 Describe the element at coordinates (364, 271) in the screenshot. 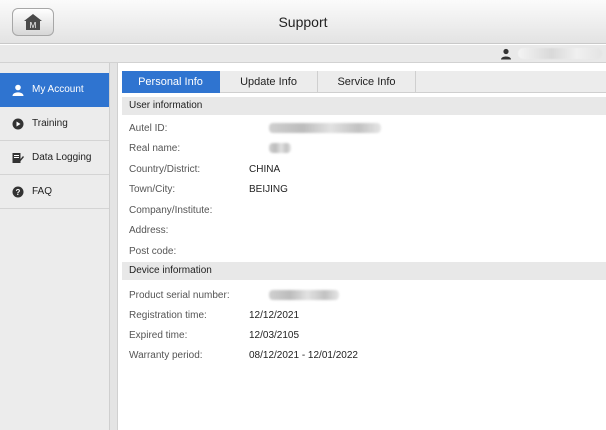

I see `section-header-device-information: Device information` at that location.